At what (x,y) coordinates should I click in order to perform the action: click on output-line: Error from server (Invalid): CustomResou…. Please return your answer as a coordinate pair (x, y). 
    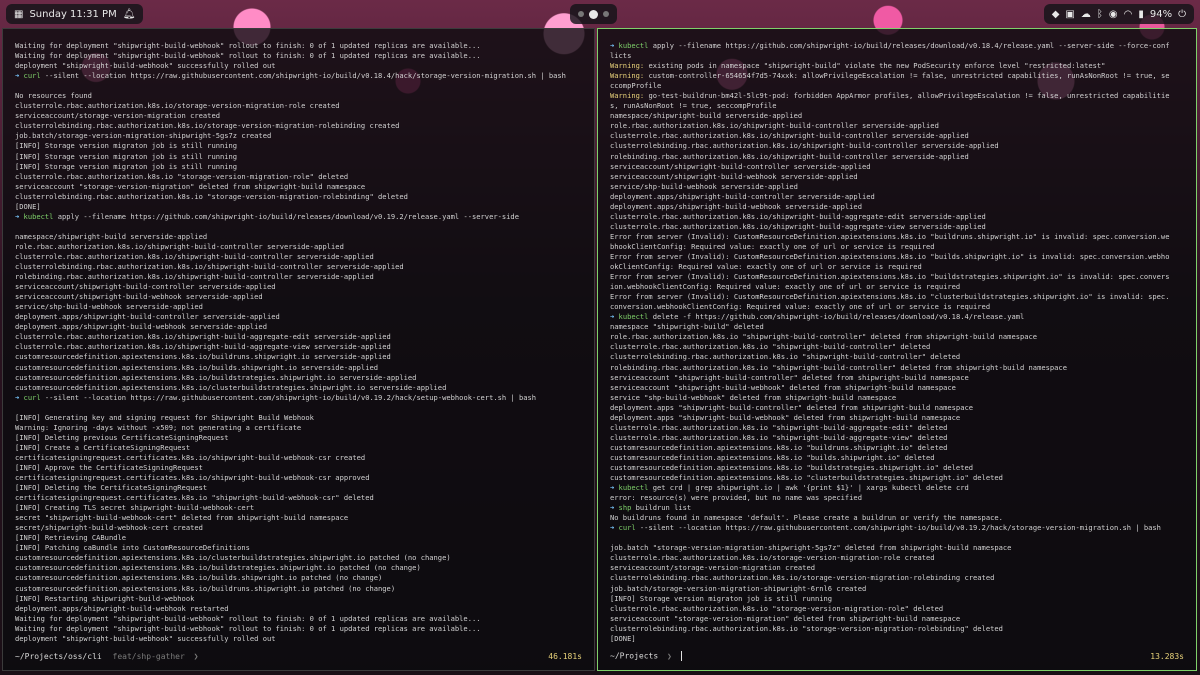
    Looking at the image, I should click on (890, 277).